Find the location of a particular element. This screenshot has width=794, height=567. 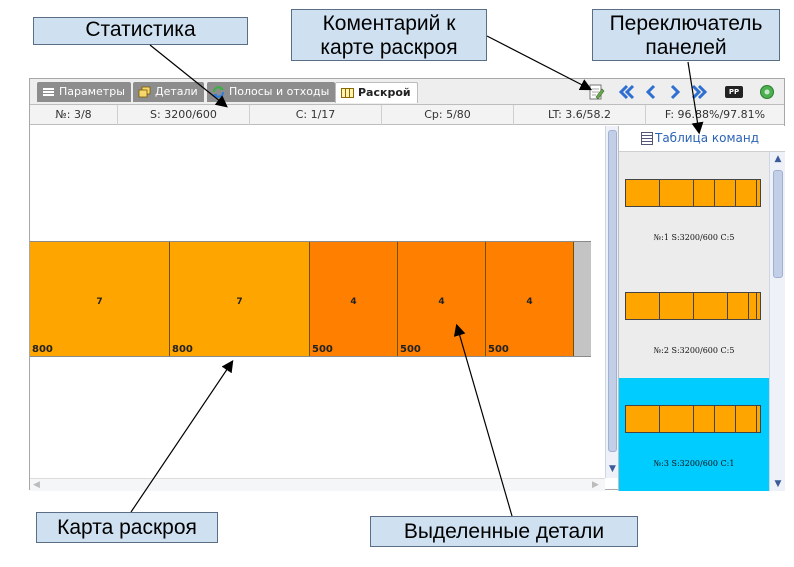

callout-comment-line2: карте раскроя is located at coordinates (389, 47).